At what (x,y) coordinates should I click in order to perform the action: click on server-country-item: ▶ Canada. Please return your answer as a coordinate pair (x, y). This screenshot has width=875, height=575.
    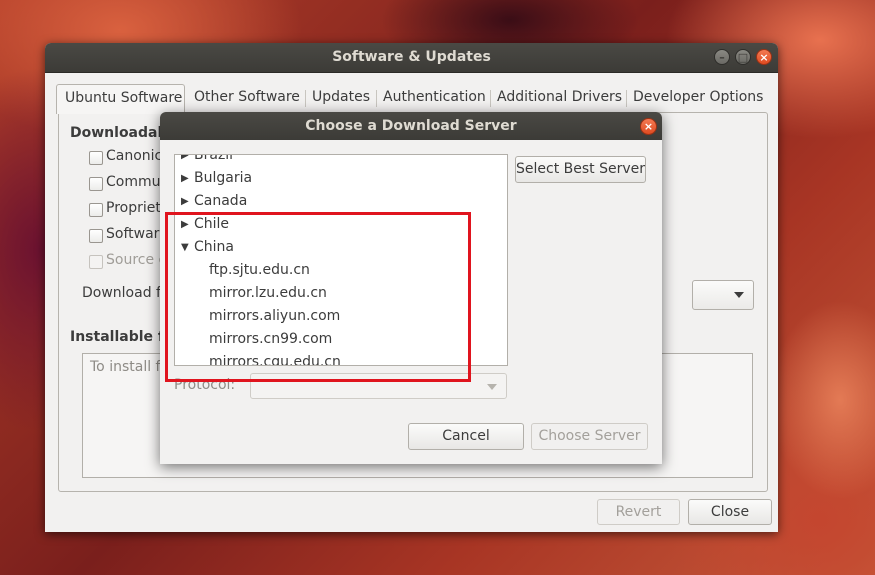
    Looking at the image, I should click on (341, 201).